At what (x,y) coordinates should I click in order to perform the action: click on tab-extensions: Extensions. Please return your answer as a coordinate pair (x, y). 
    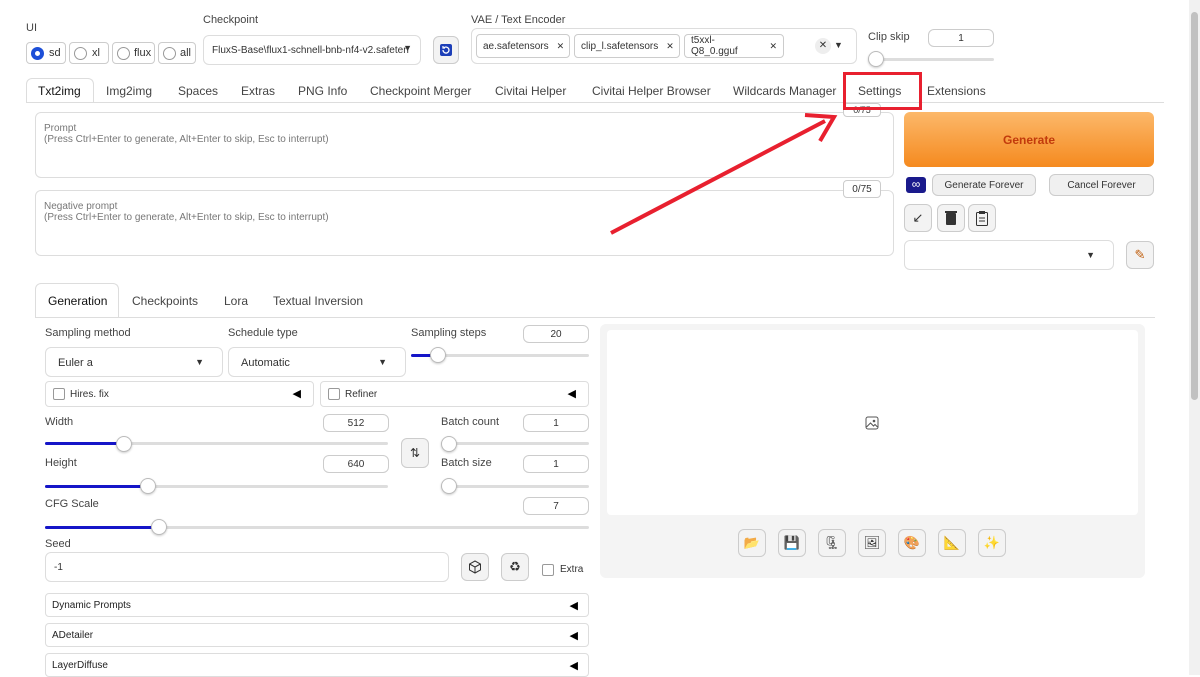
    Looking at the image, I should click on (956, 91).